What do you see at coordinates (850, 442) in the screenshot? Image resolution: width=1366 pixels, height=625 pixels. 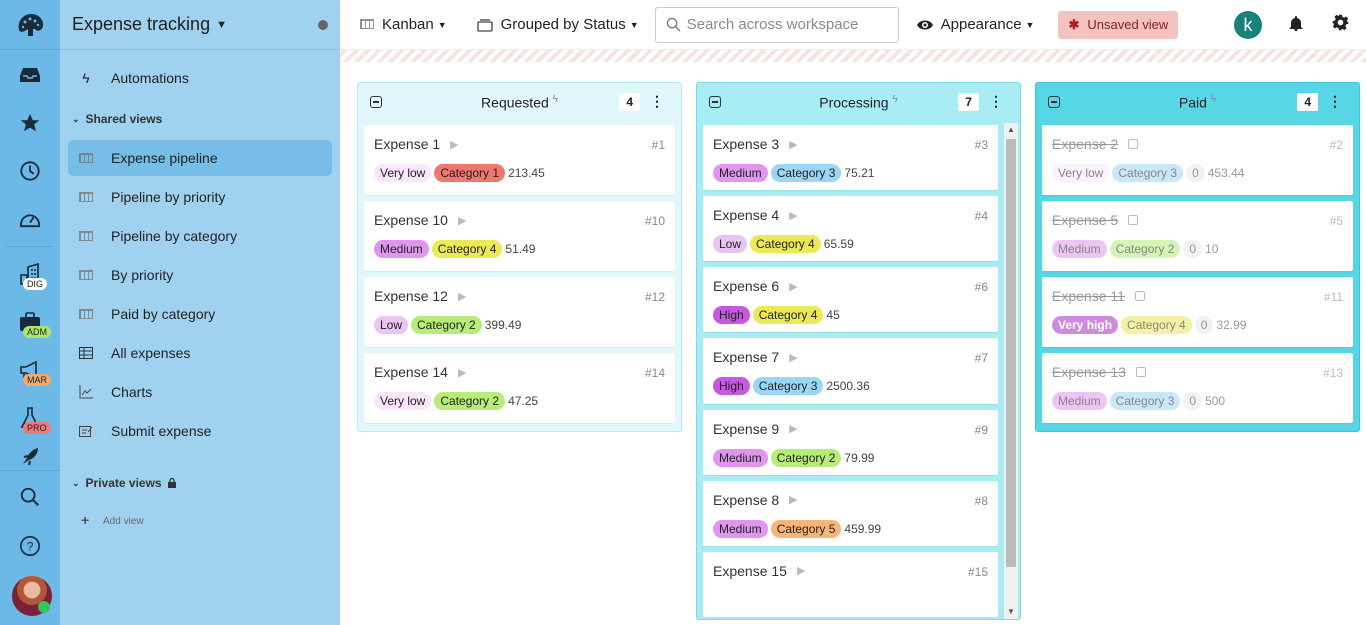 I see `expense-card: Expense 9 ▶ #9 Medium Category 2 79.99` at bounding box center [850, 442].